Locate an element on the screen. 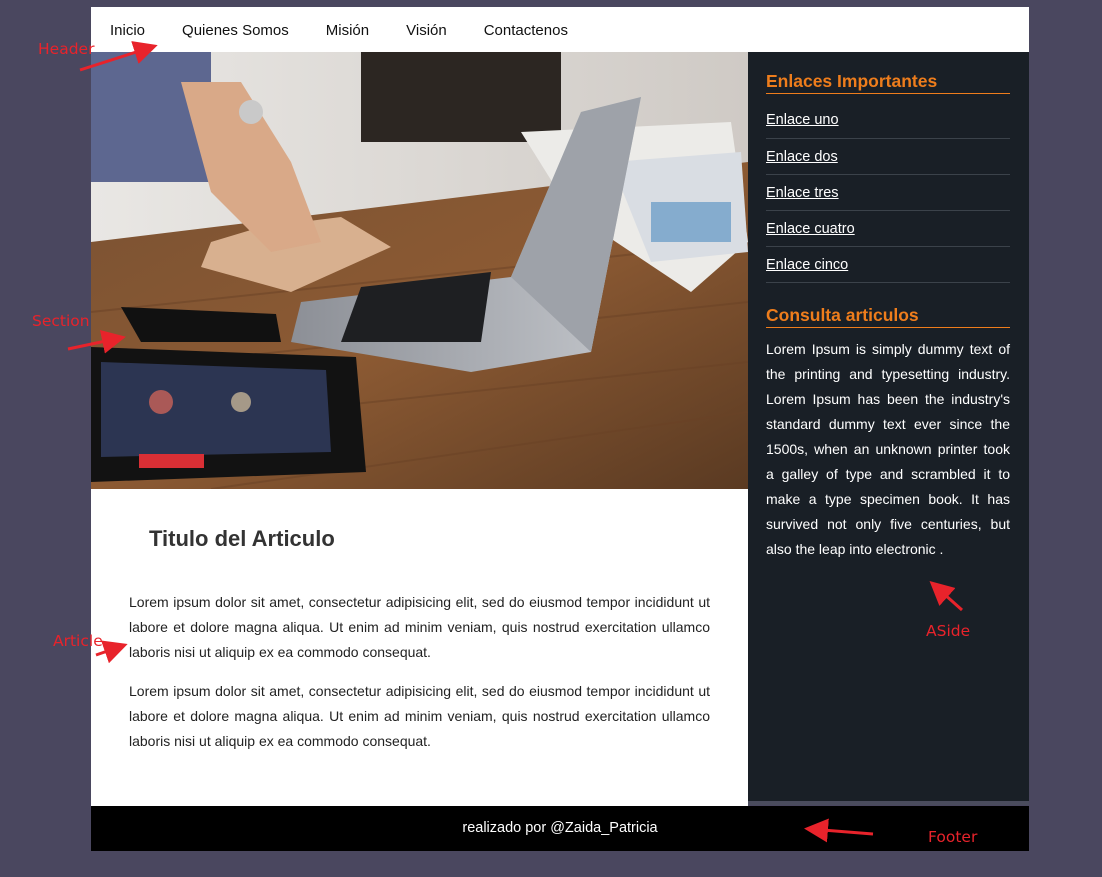 Image resolution: width=1102 pixels, height=877 pixels. annotation-header: Header is located at coordinates (66, 49).